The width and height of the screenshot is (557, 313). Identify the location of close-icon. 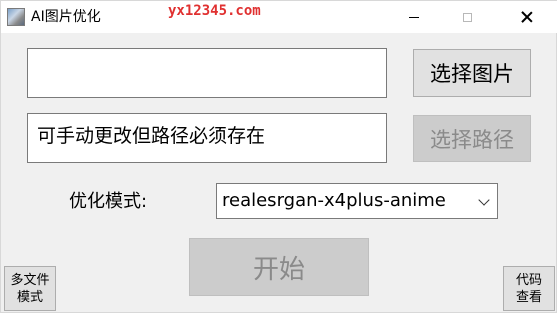
(527, 17).